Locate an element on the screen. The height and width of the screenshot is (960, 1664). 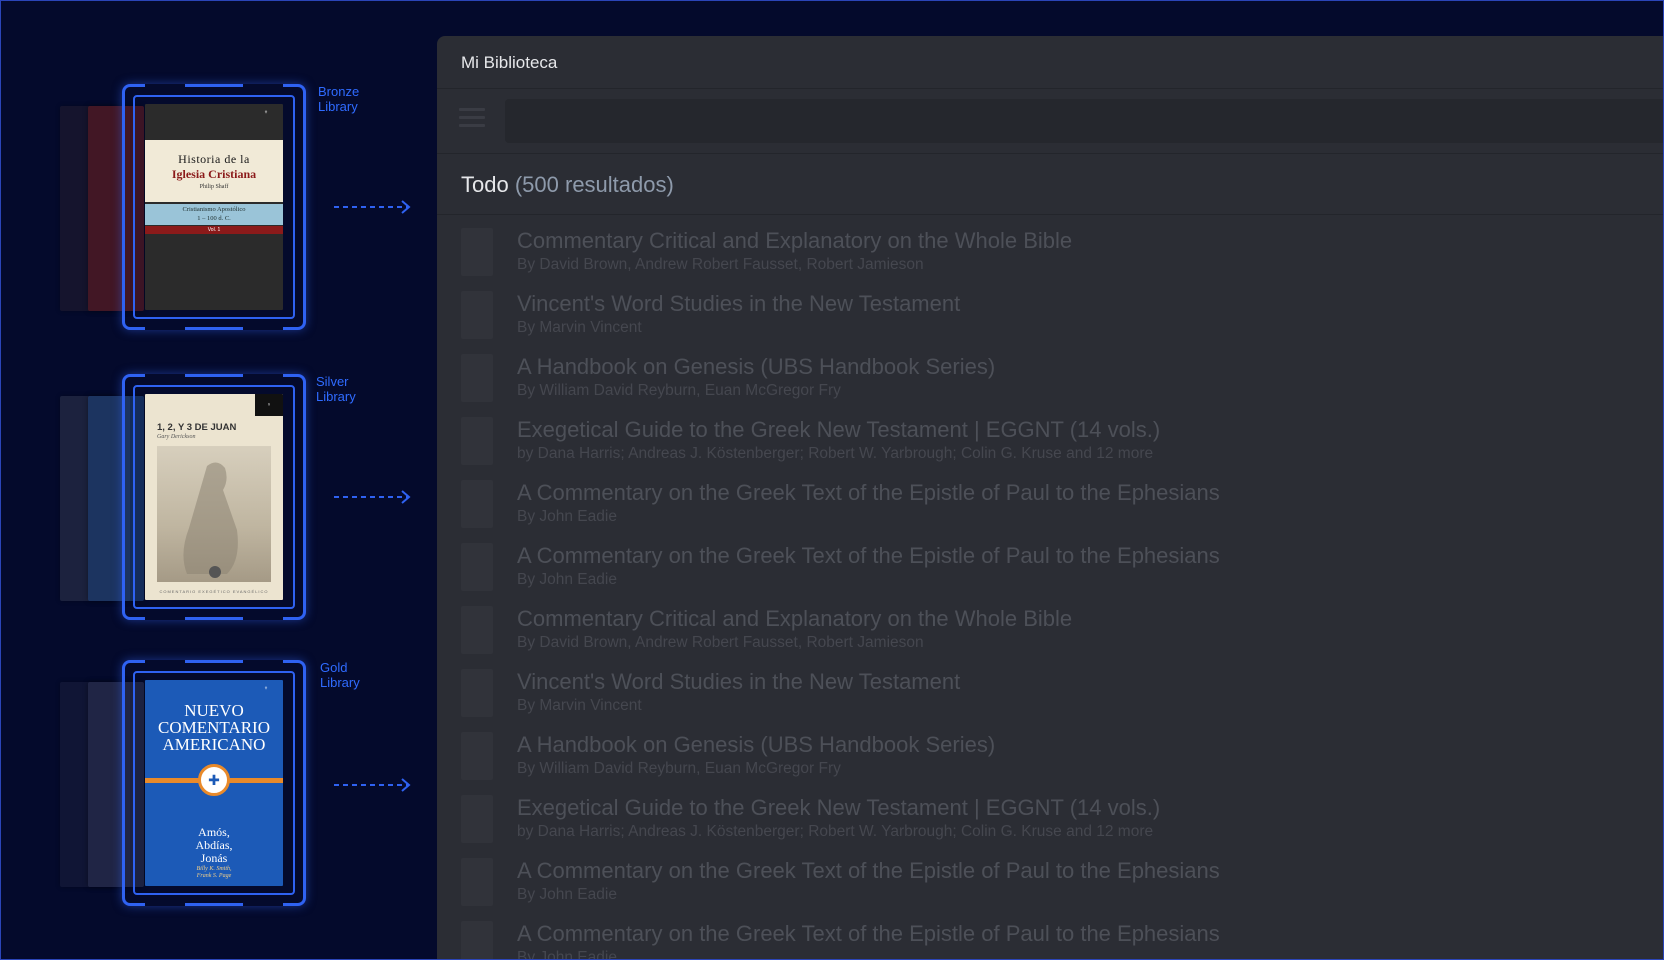
results-title: Todo (500 resultados) is located at coordinates (567, 185).